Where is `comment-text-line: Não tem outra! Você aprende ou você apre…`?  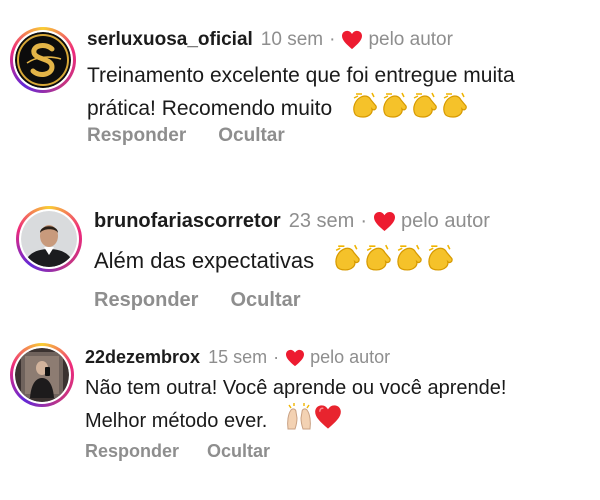
comment-text-line: Não tem outra! Você aprende ou você apre… is located at coordinates (296, 388).